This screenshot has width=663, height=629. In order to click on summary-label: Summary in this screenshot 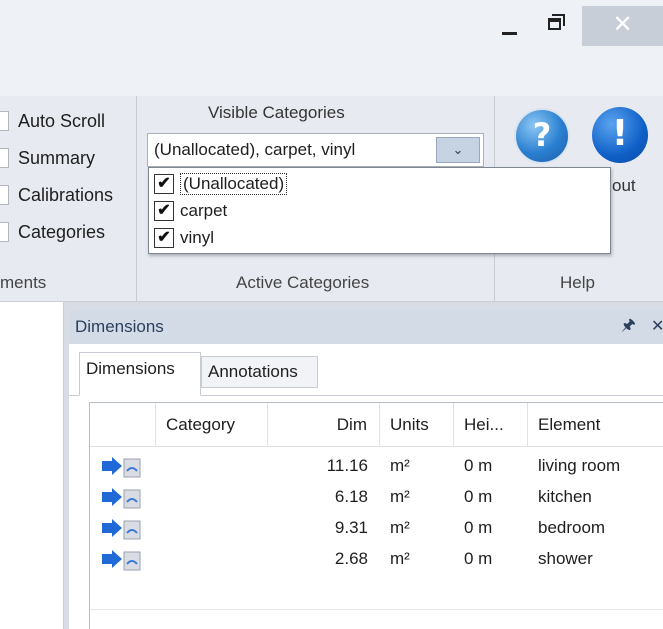, I will do `click(57, 157)`.